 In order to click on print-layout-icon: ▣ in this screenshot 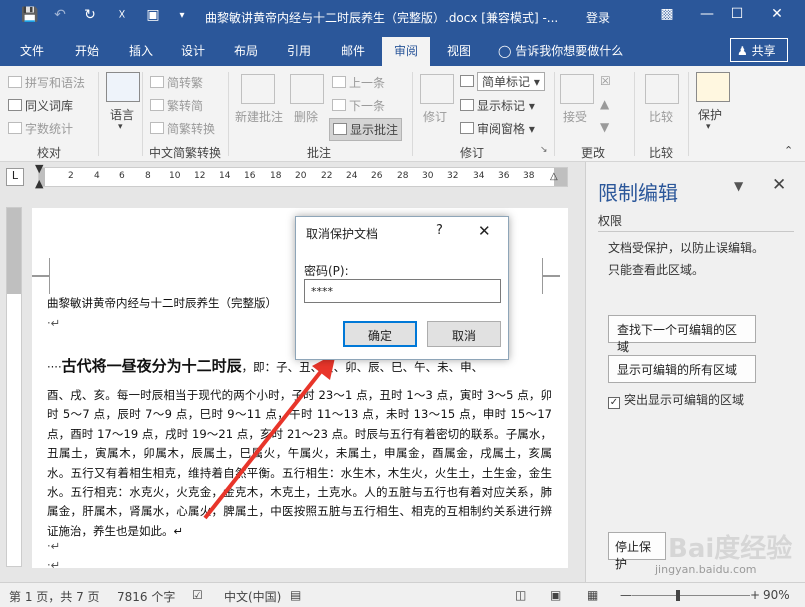, I will do `click(555, 595)`.